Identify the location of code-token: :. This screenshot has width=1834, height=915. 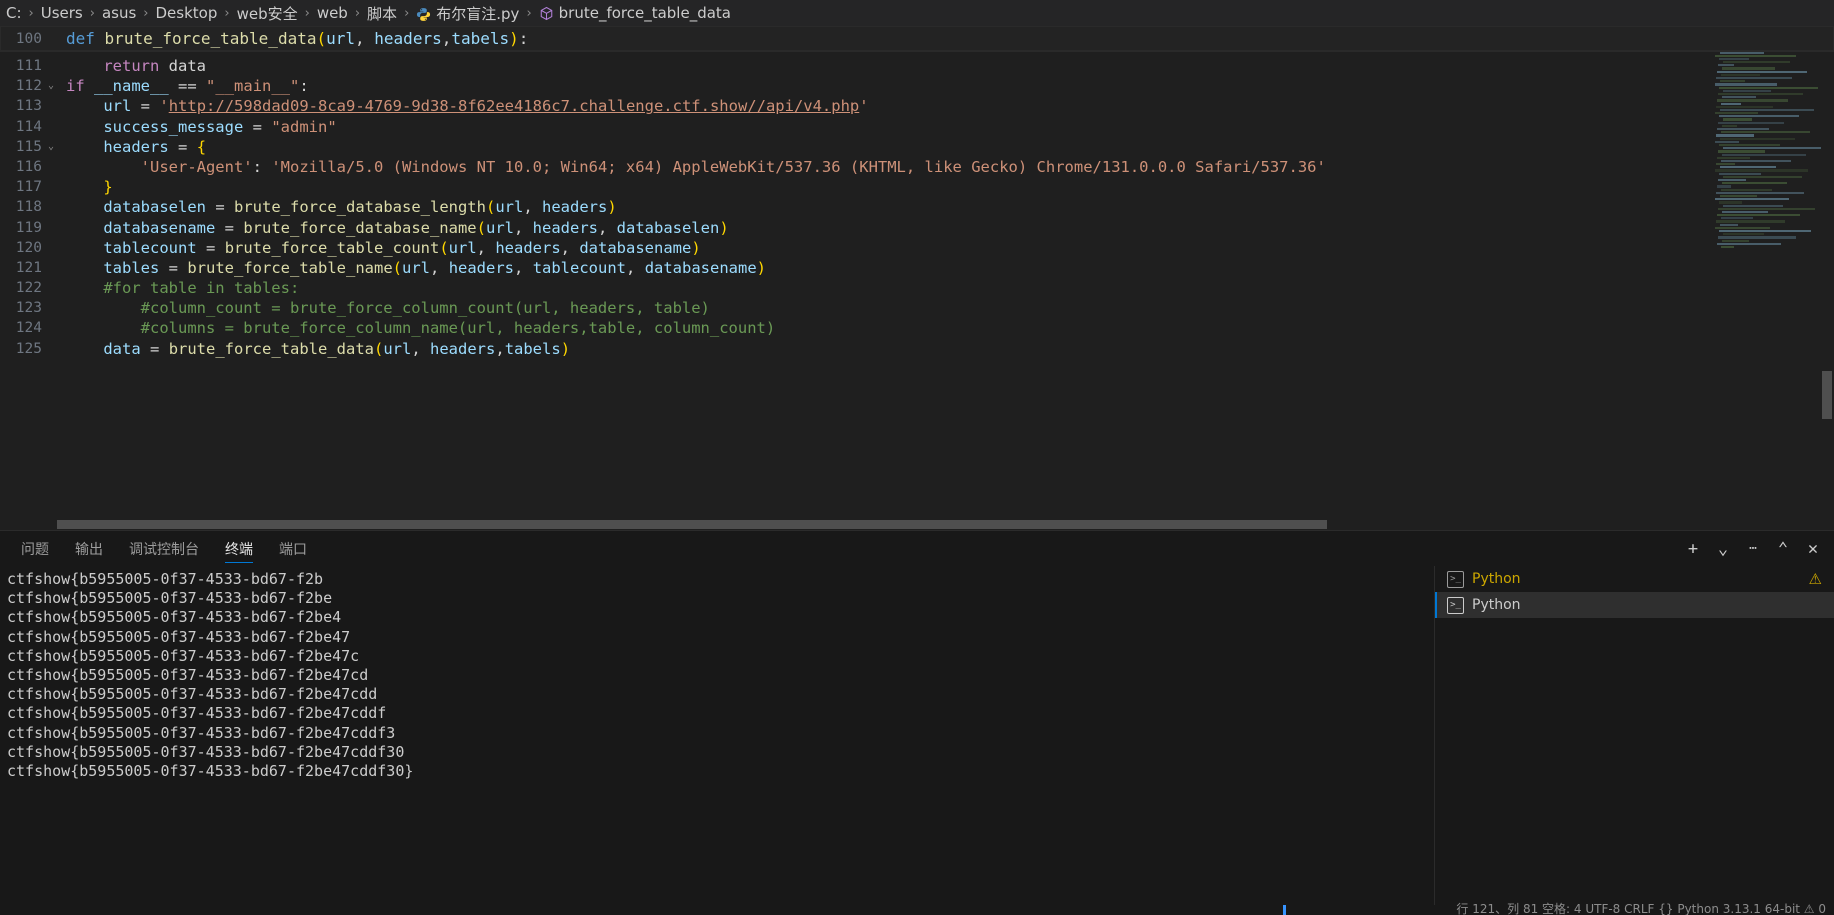
(304, 86).